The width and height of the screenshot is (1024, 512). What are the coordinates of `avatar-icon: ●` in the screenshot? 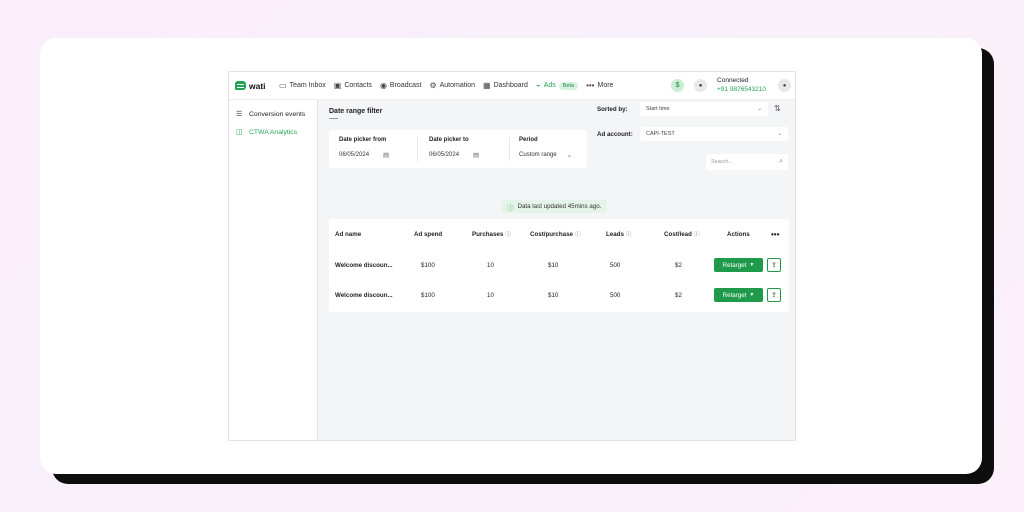 It's located at (784, 85).